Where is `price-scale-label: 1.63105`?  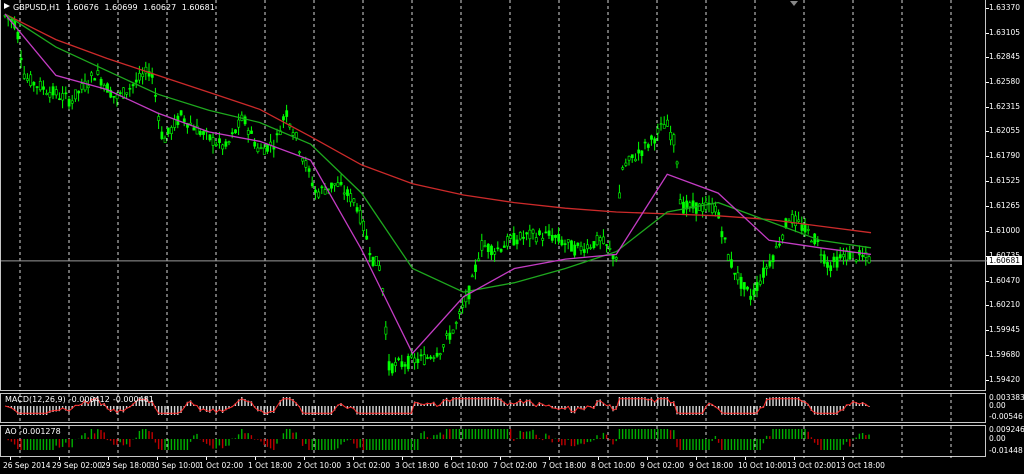 price-scale-label: 1.63105 is located at coordinates (1005, 32).